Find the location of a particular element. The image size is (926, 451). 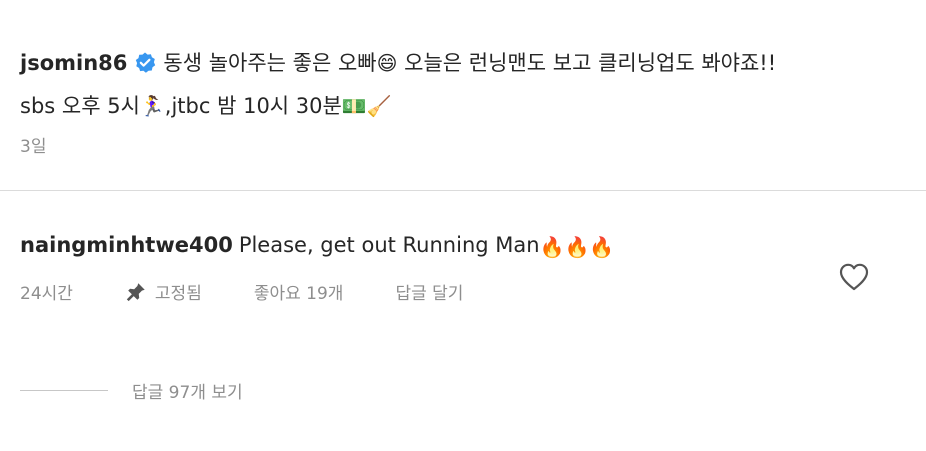

caption-text-3: sbs 오후 5시 is located at coordinates (80, 106).